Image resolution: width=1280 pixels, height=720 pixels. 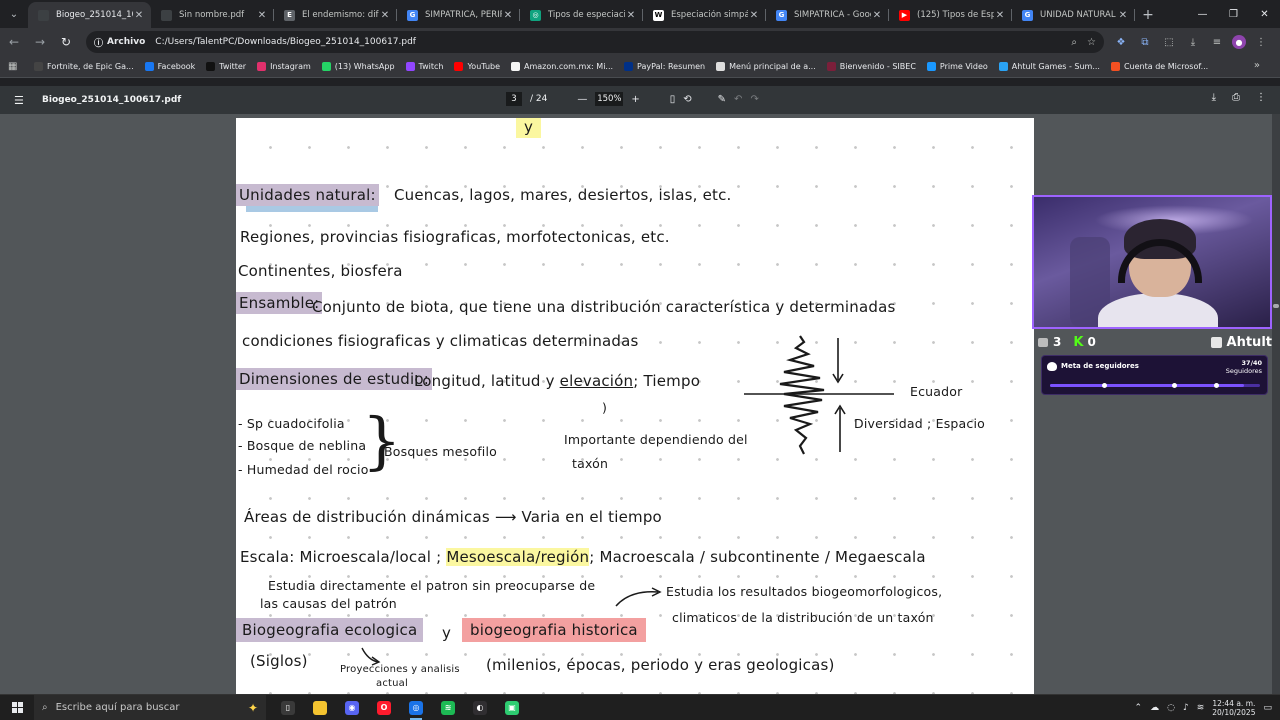 What do you see at coordinates (871, 66) in the screenshot?
I see `bookmark-item: Bienvenido - SIBEC` at bounding box center [871, 66].